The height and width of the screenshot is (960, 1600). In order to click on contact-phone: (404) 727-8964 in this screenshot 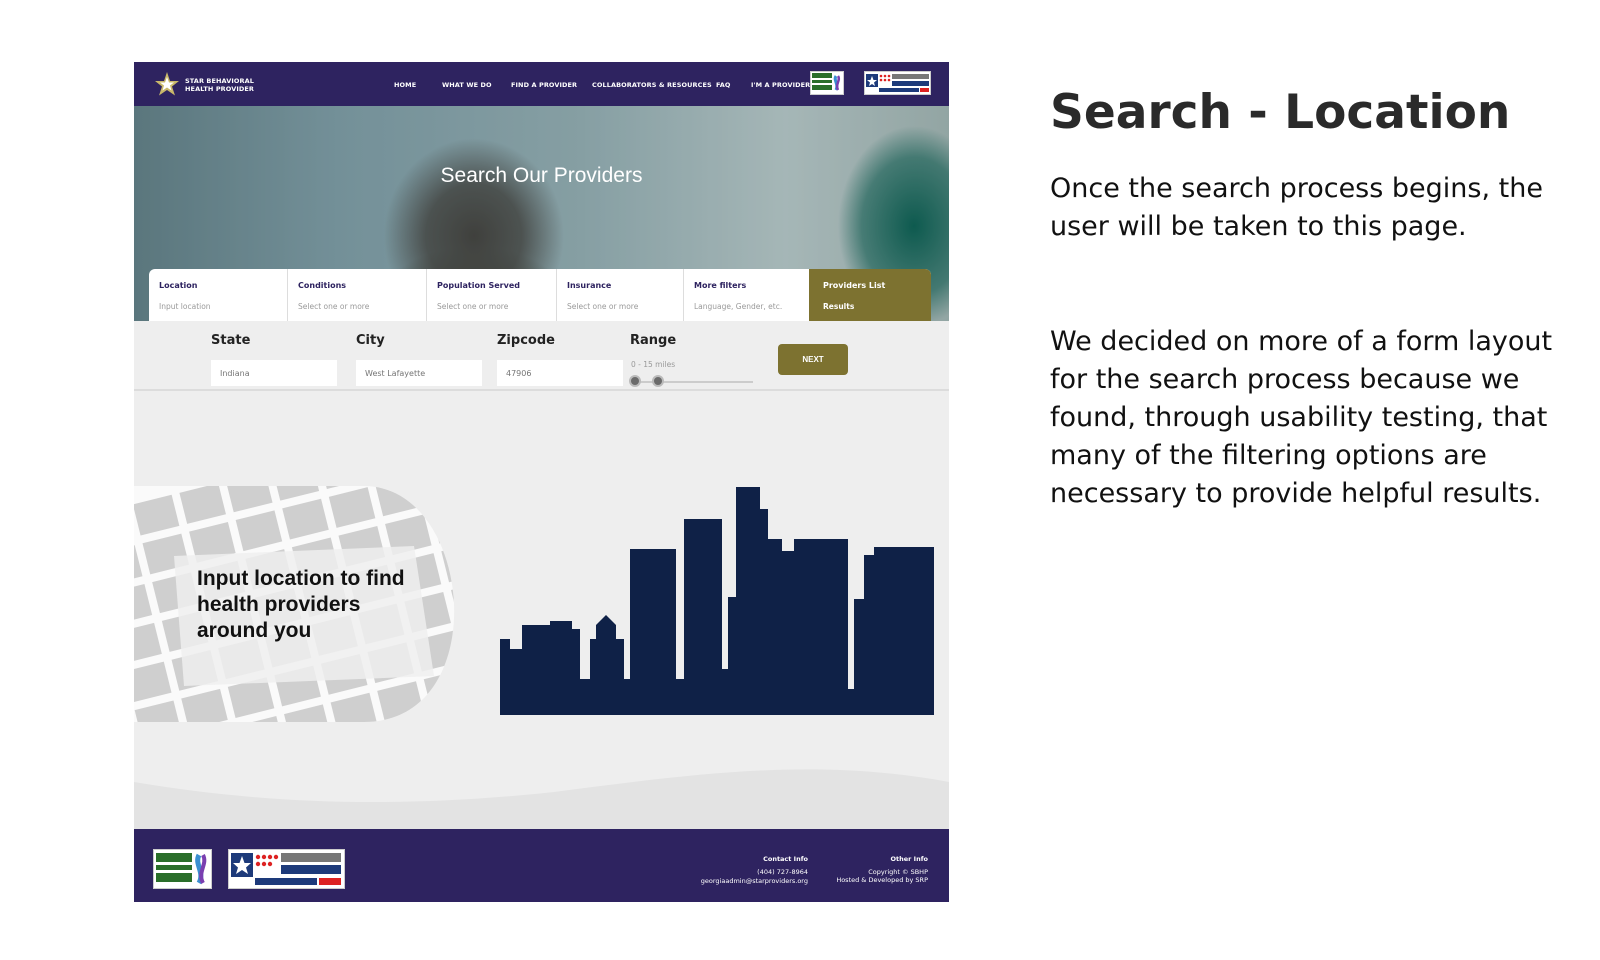, I will do `click(782, 872)`.